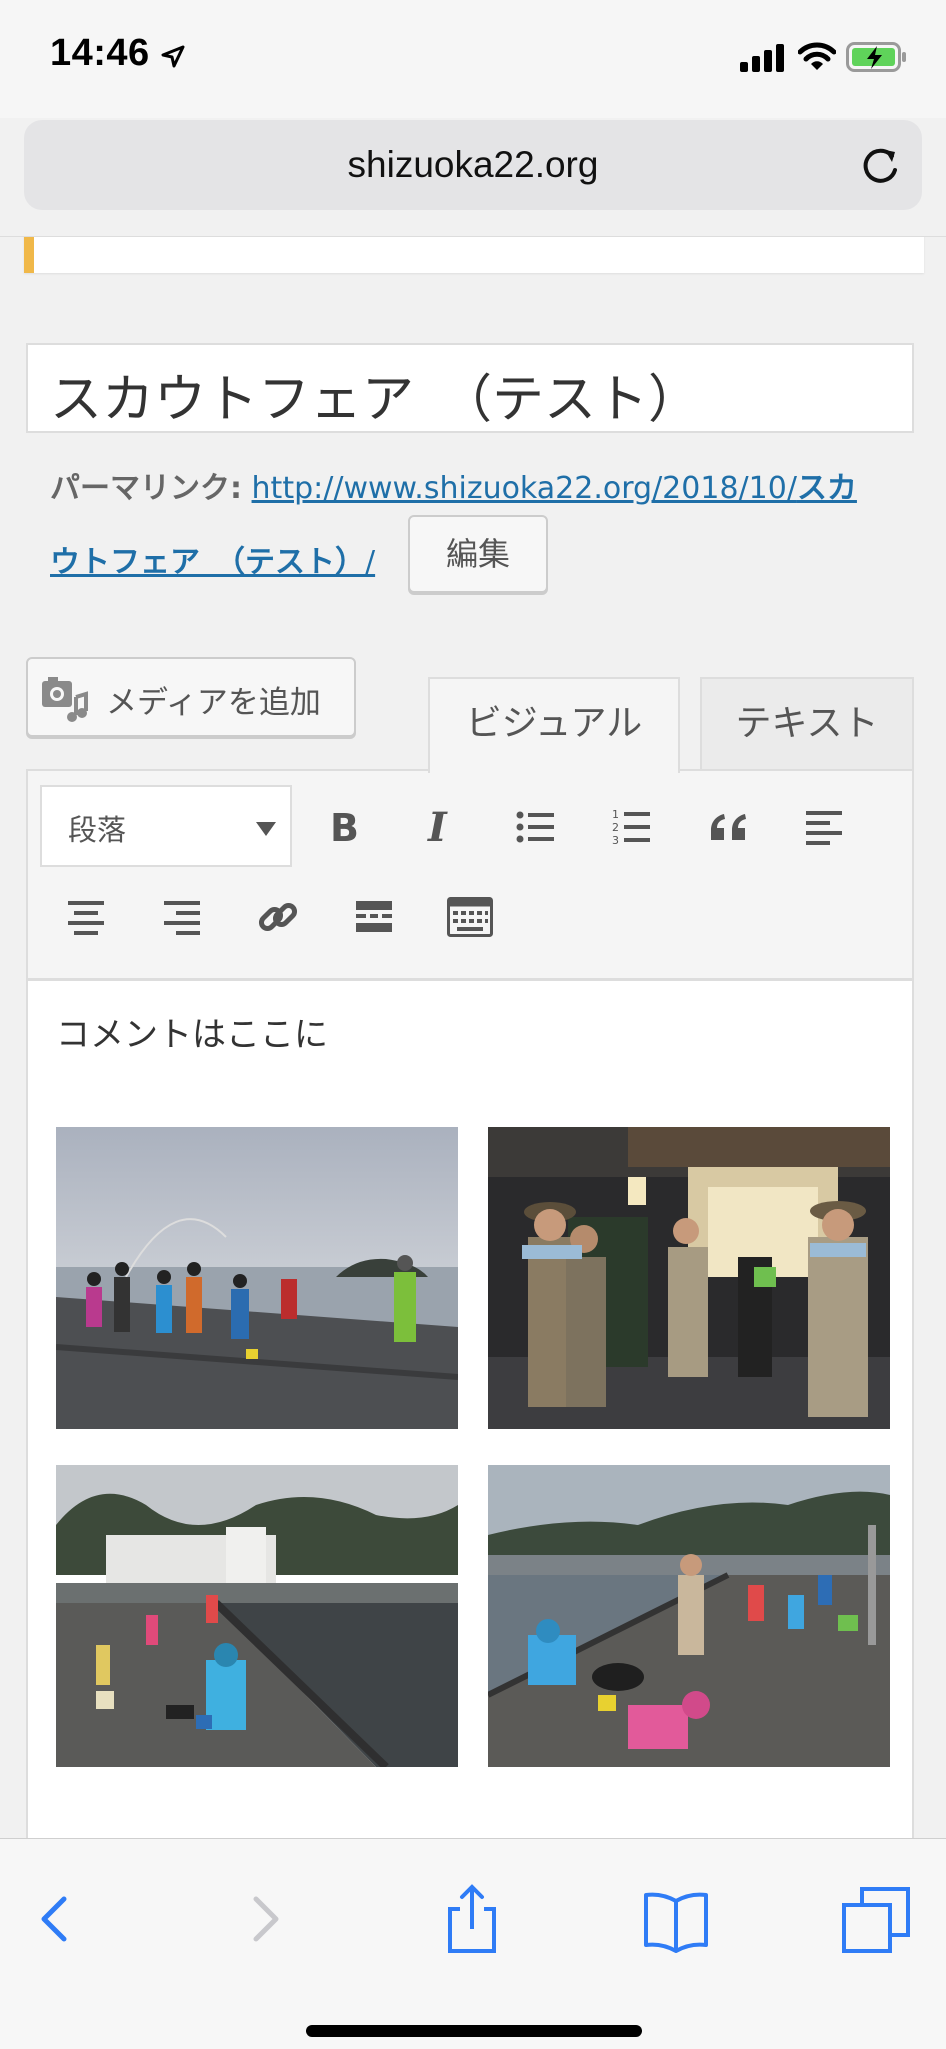  What do you see at coordinates (876, 1919) in the screenshot?
I see `tabs-icon` at bounding box center [876, 1919].